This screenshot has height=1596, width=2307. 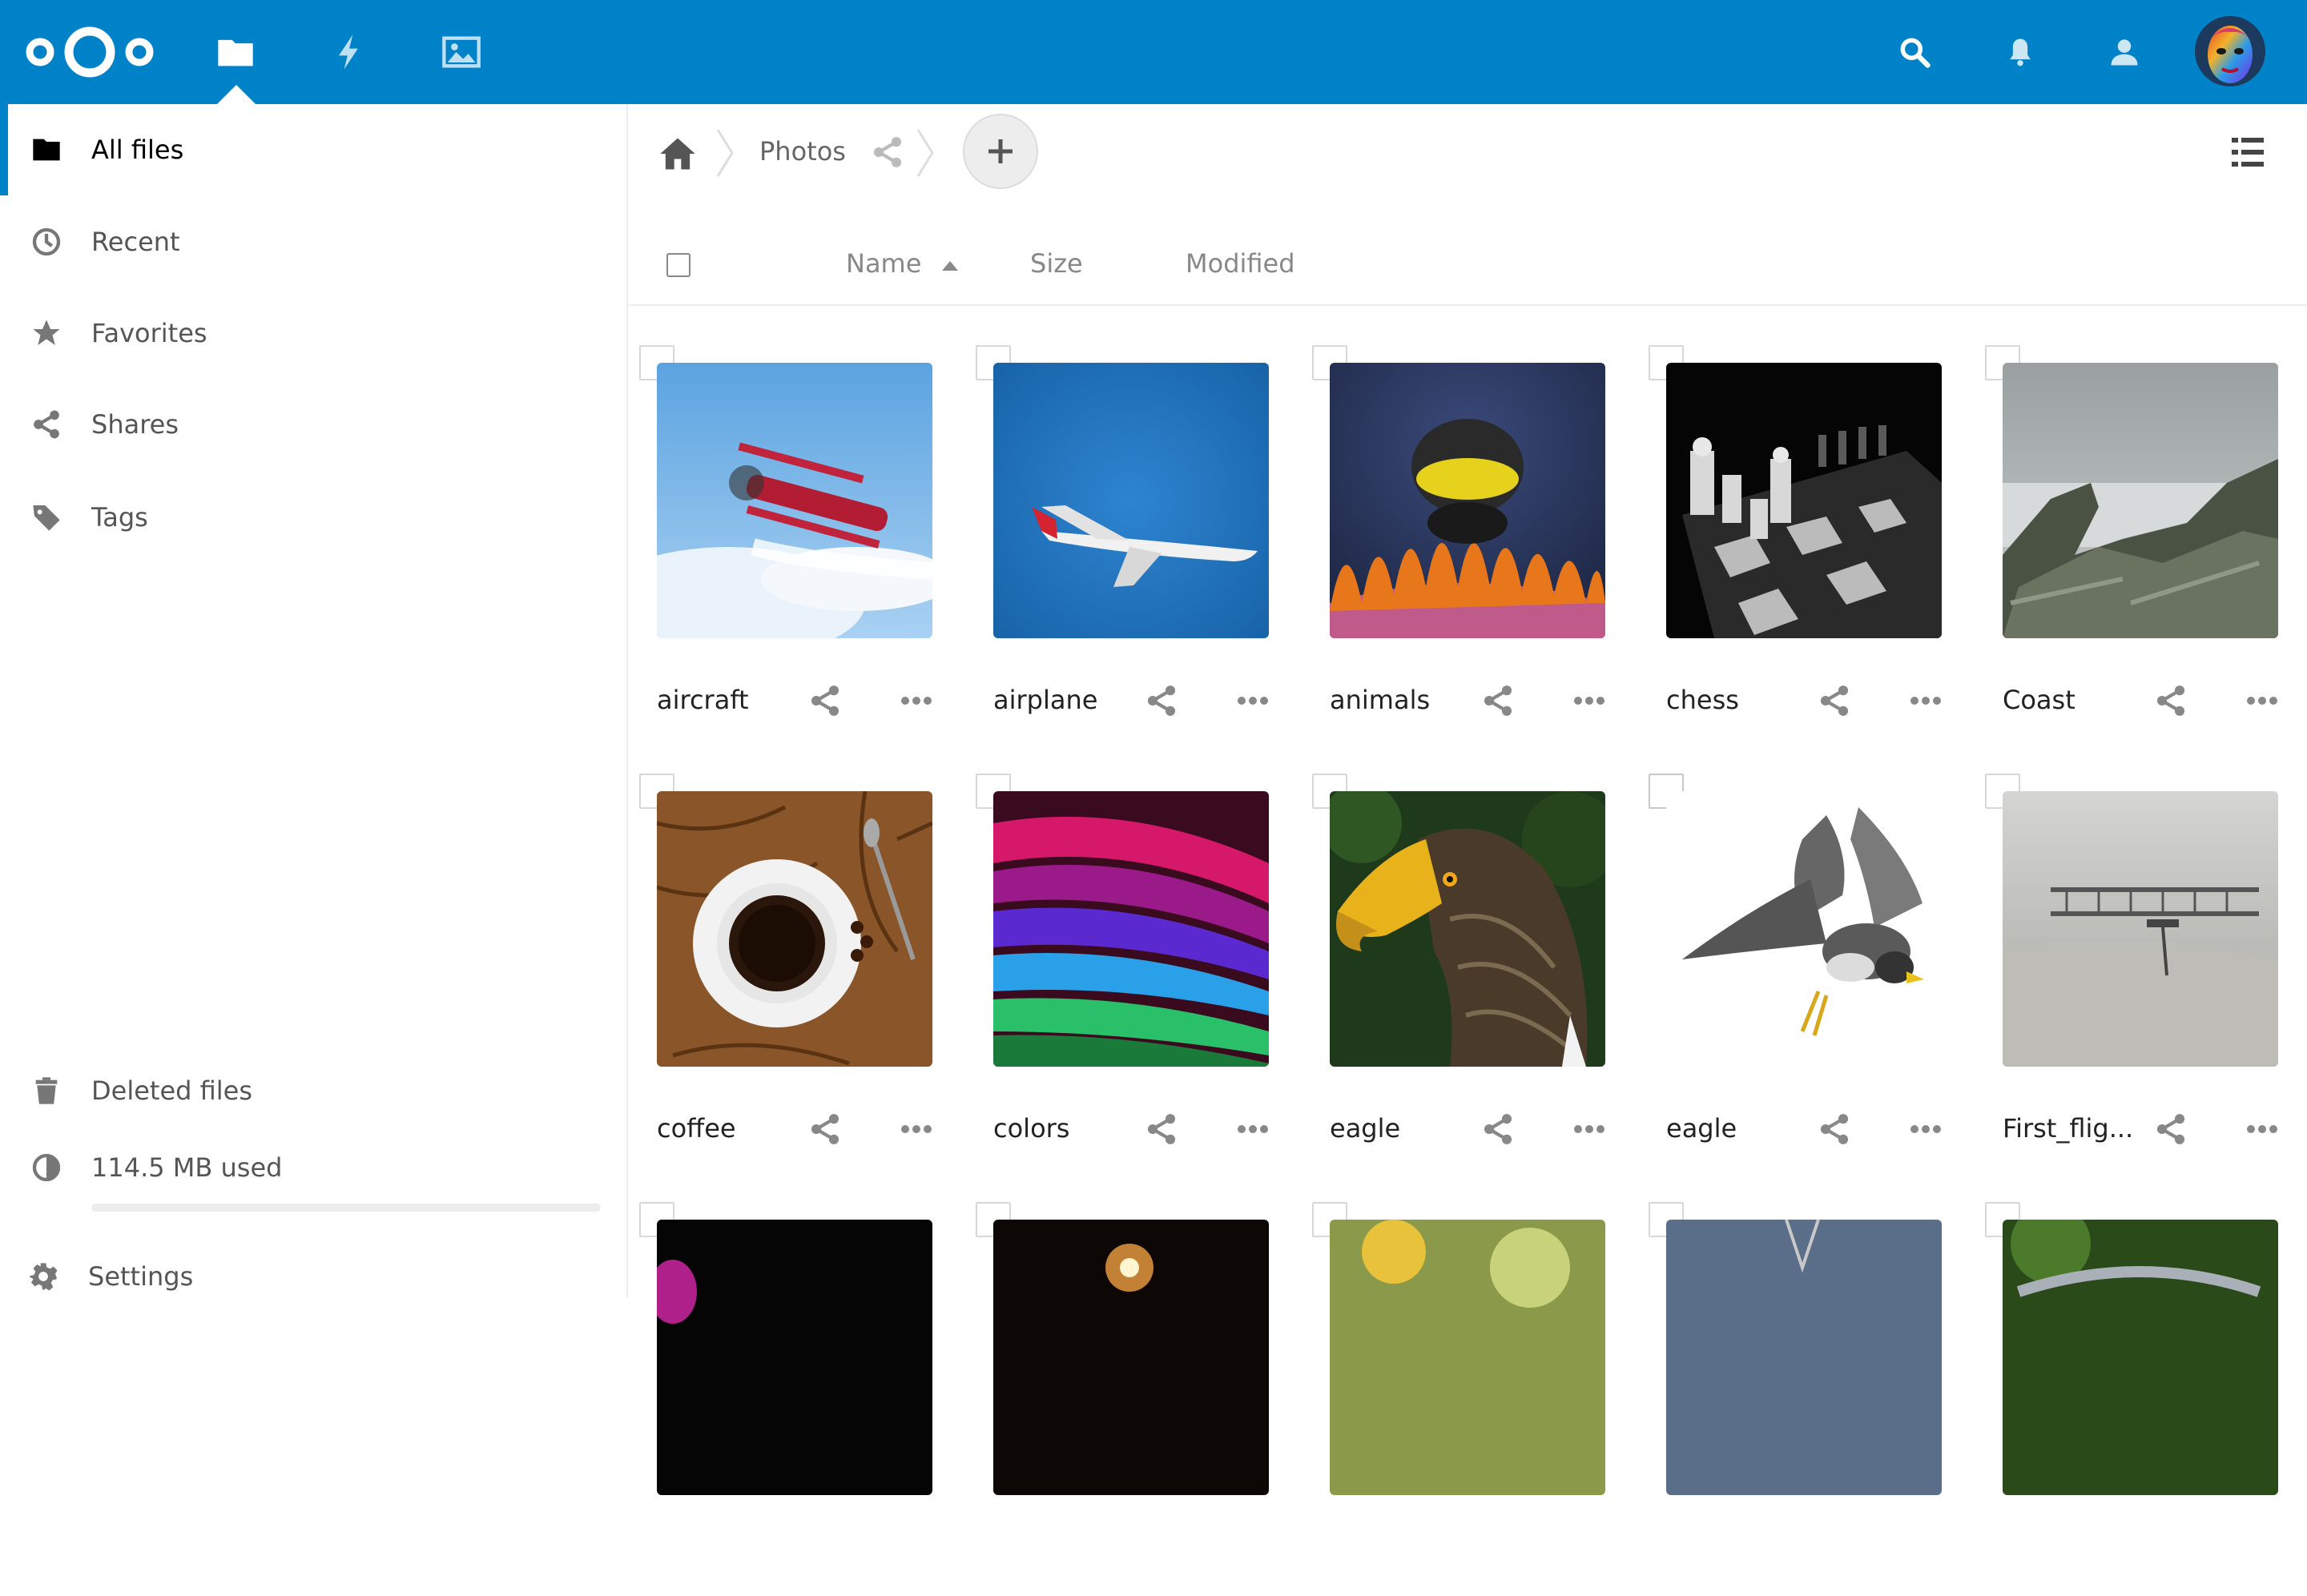 What do you see at coordinates (678, 154) in the screenshot?
I see `home-icon` at bounding box center [678, 154].